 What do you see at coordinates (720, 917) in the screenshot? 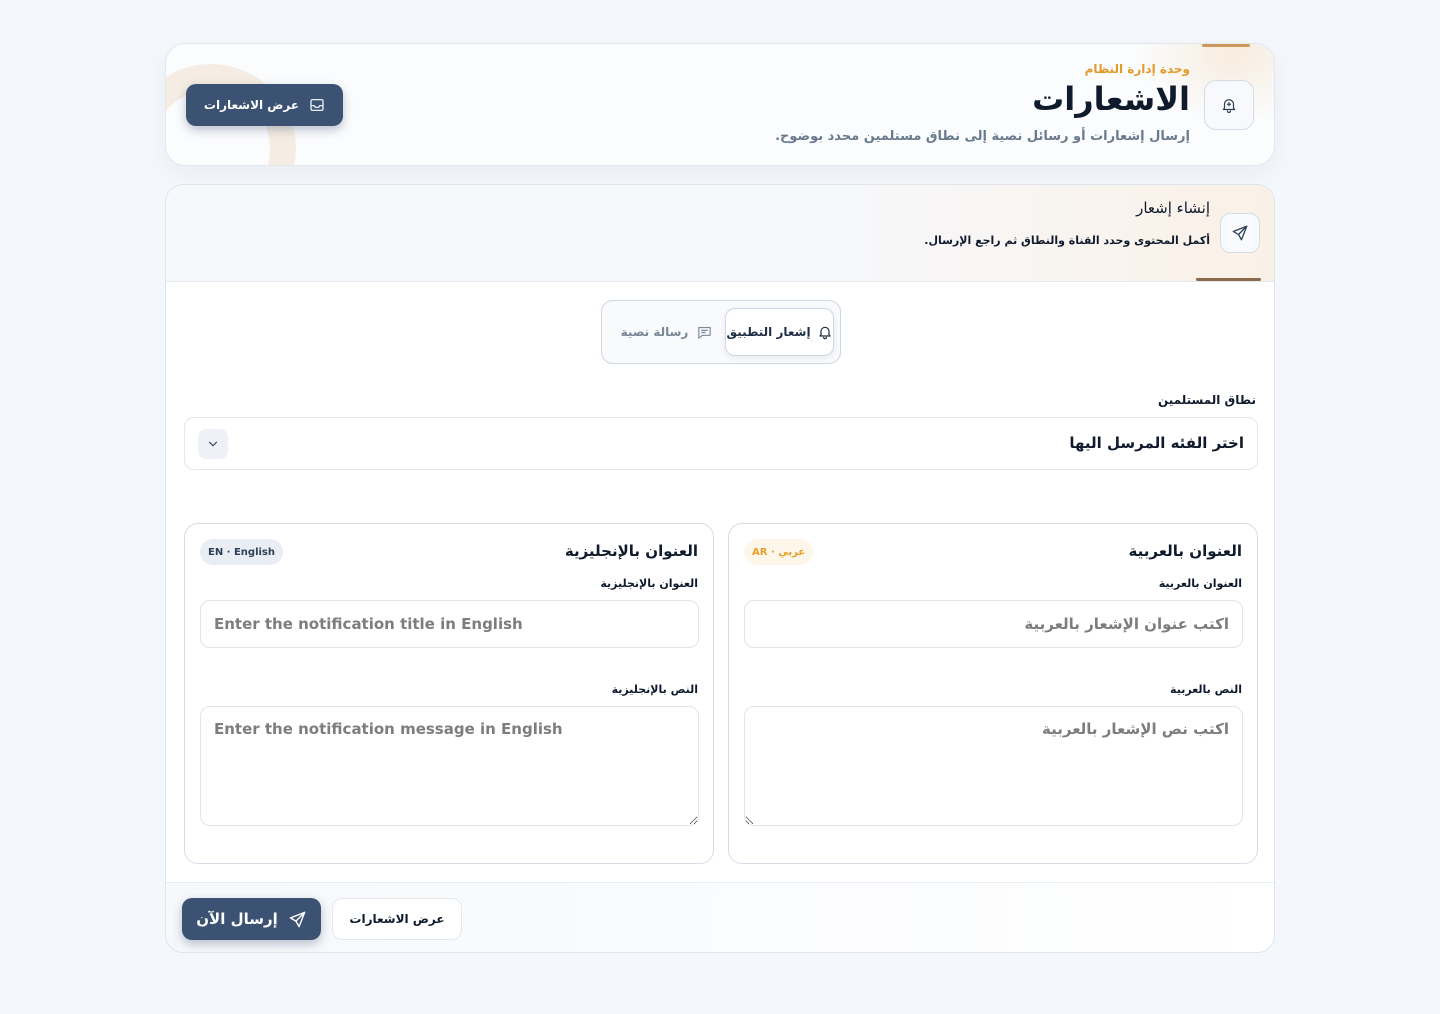
I see `compose-footer: إرسال الآن عرض الاشعارات` at bounding box center [720, 917].